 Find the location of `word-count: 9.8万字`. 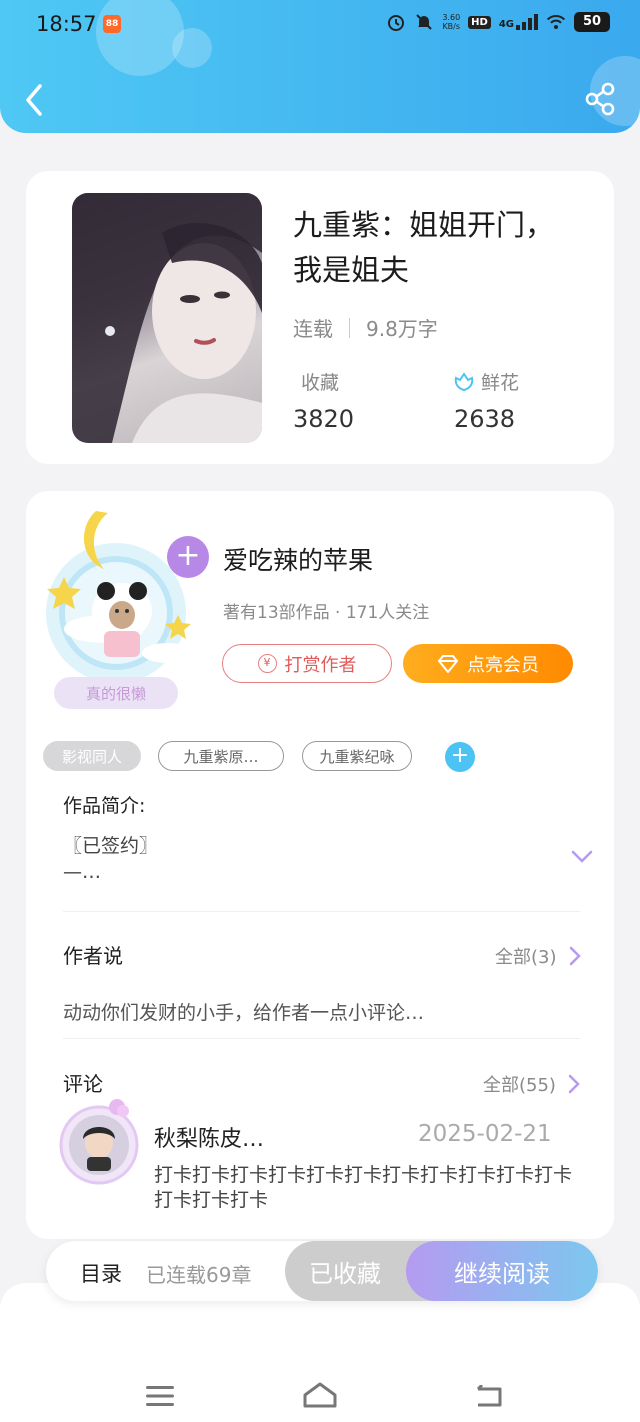

word-count: 9.8万字 is located at coordinates (402, 329).